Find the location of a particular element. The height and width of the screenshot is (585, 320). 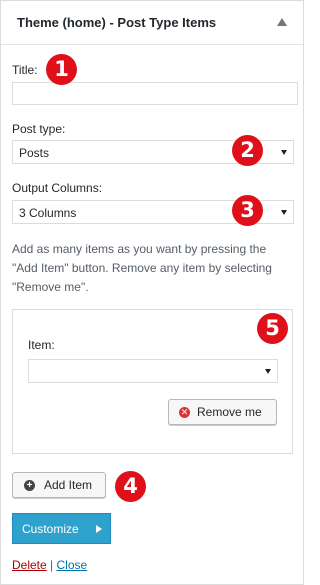

footer-links: Delete | Close is located at coordinates (49, 565).